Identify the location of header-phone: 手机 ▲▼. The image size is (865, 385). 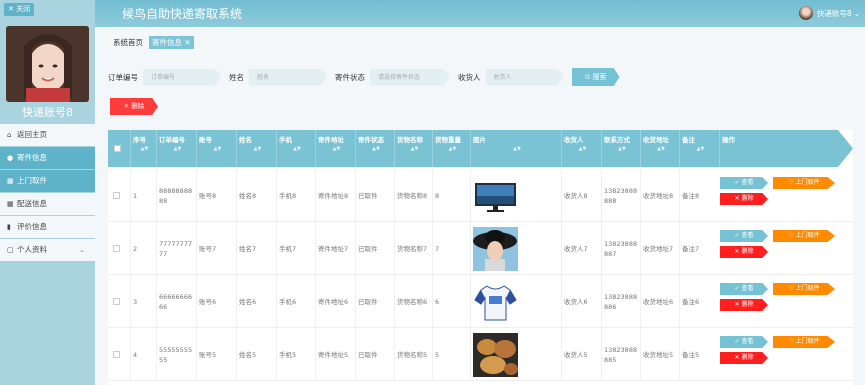
(295, 148).